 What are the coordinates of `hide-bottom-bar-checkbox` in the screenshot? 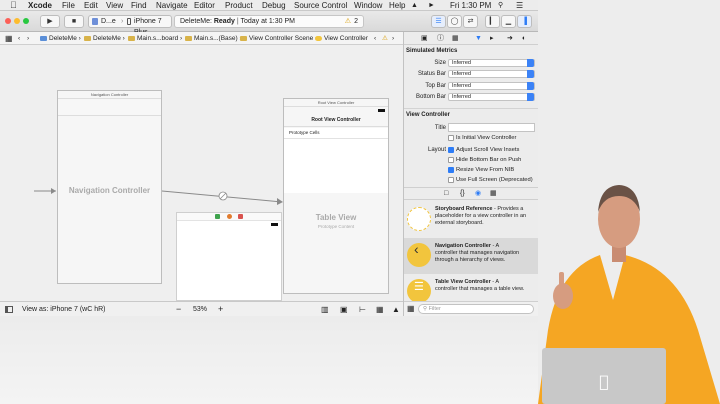 It's located at (451, 160).